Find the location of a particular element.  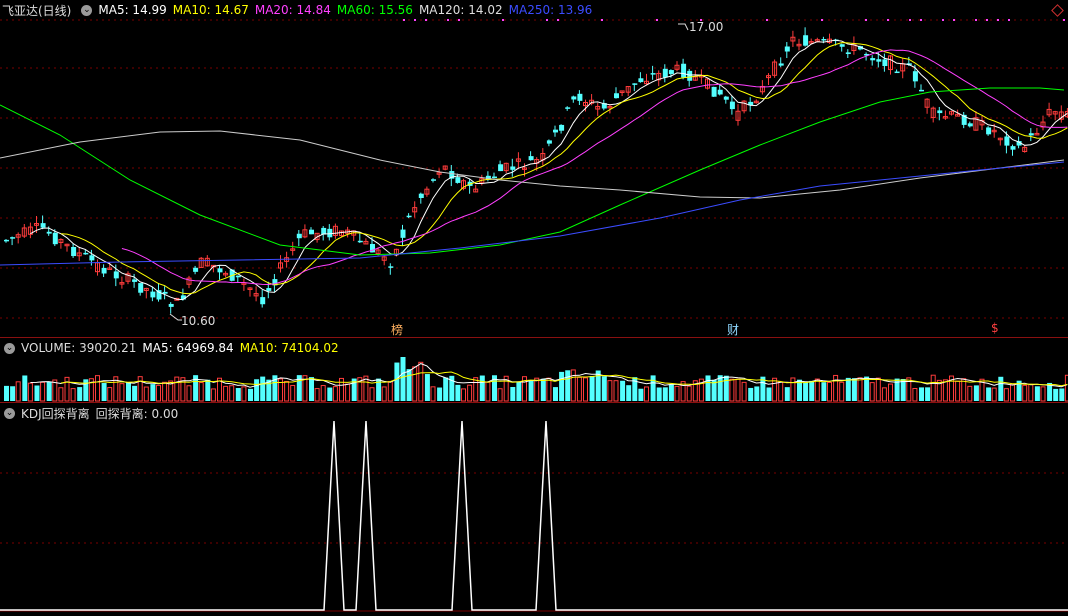

ma5-label: MA5: 14.99 is located at coordinates (132, 10).